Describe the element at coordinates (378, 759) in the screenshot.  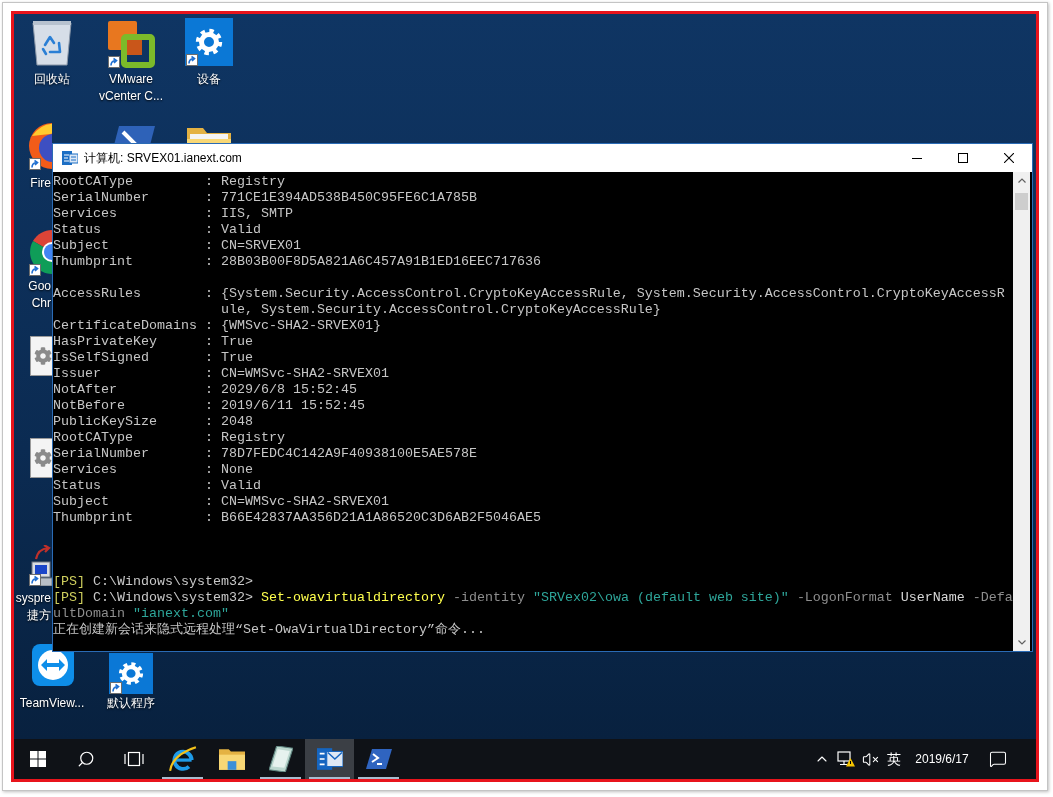
I see `terminal-icon` at that location.